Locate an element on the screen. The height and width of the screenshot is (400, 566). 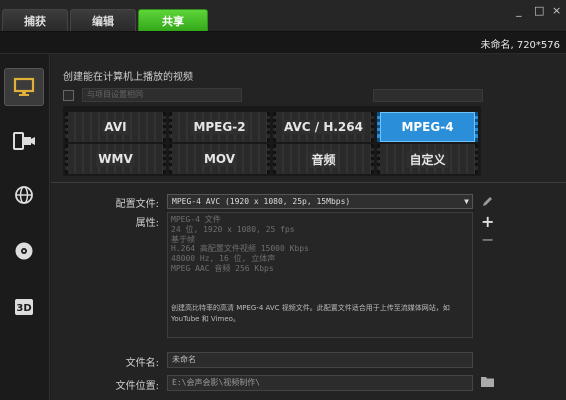
add-profile-button: + is located at coordinates (487, 221).